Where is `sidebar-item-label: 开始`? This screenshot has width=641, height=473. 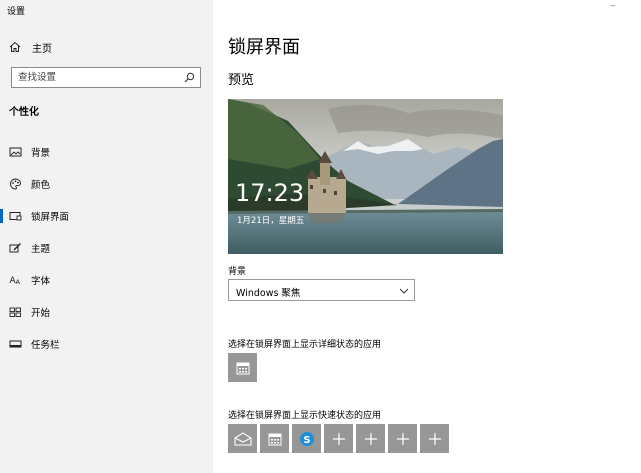 sidebar-item-label: 开始 is located at coordinates (41, 313).